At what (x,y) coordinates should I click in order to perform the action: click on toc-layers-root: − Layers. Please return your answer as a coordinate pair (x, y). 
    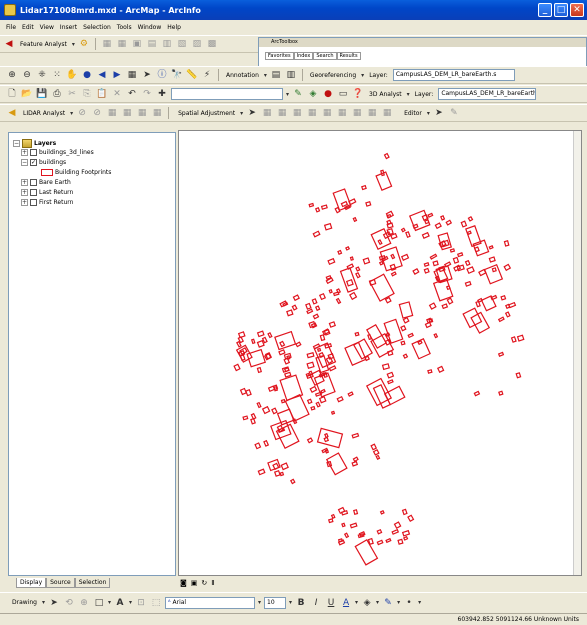
    Looking at the image, I should click on (34, 143).